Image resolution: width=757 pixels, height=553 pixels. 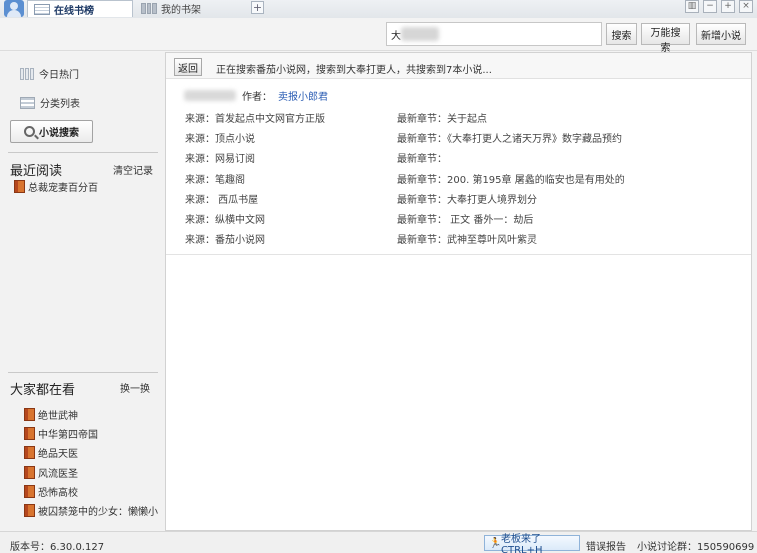 I want to click on source-link: 来源：网易订阅, so click(x=220, y=157).